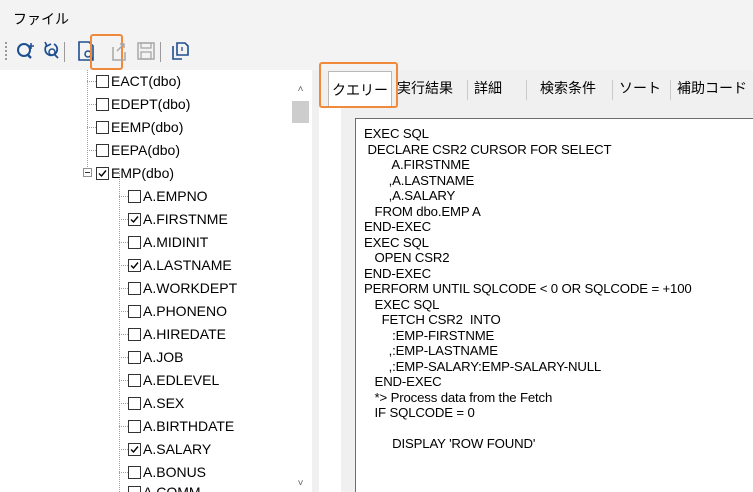 This screenshot has height=492, width=753. What do you see at coordinates (175, 472) in the screenshot?
I see `tree-item-label: A.BONUS` at bounding box center [175, 472].